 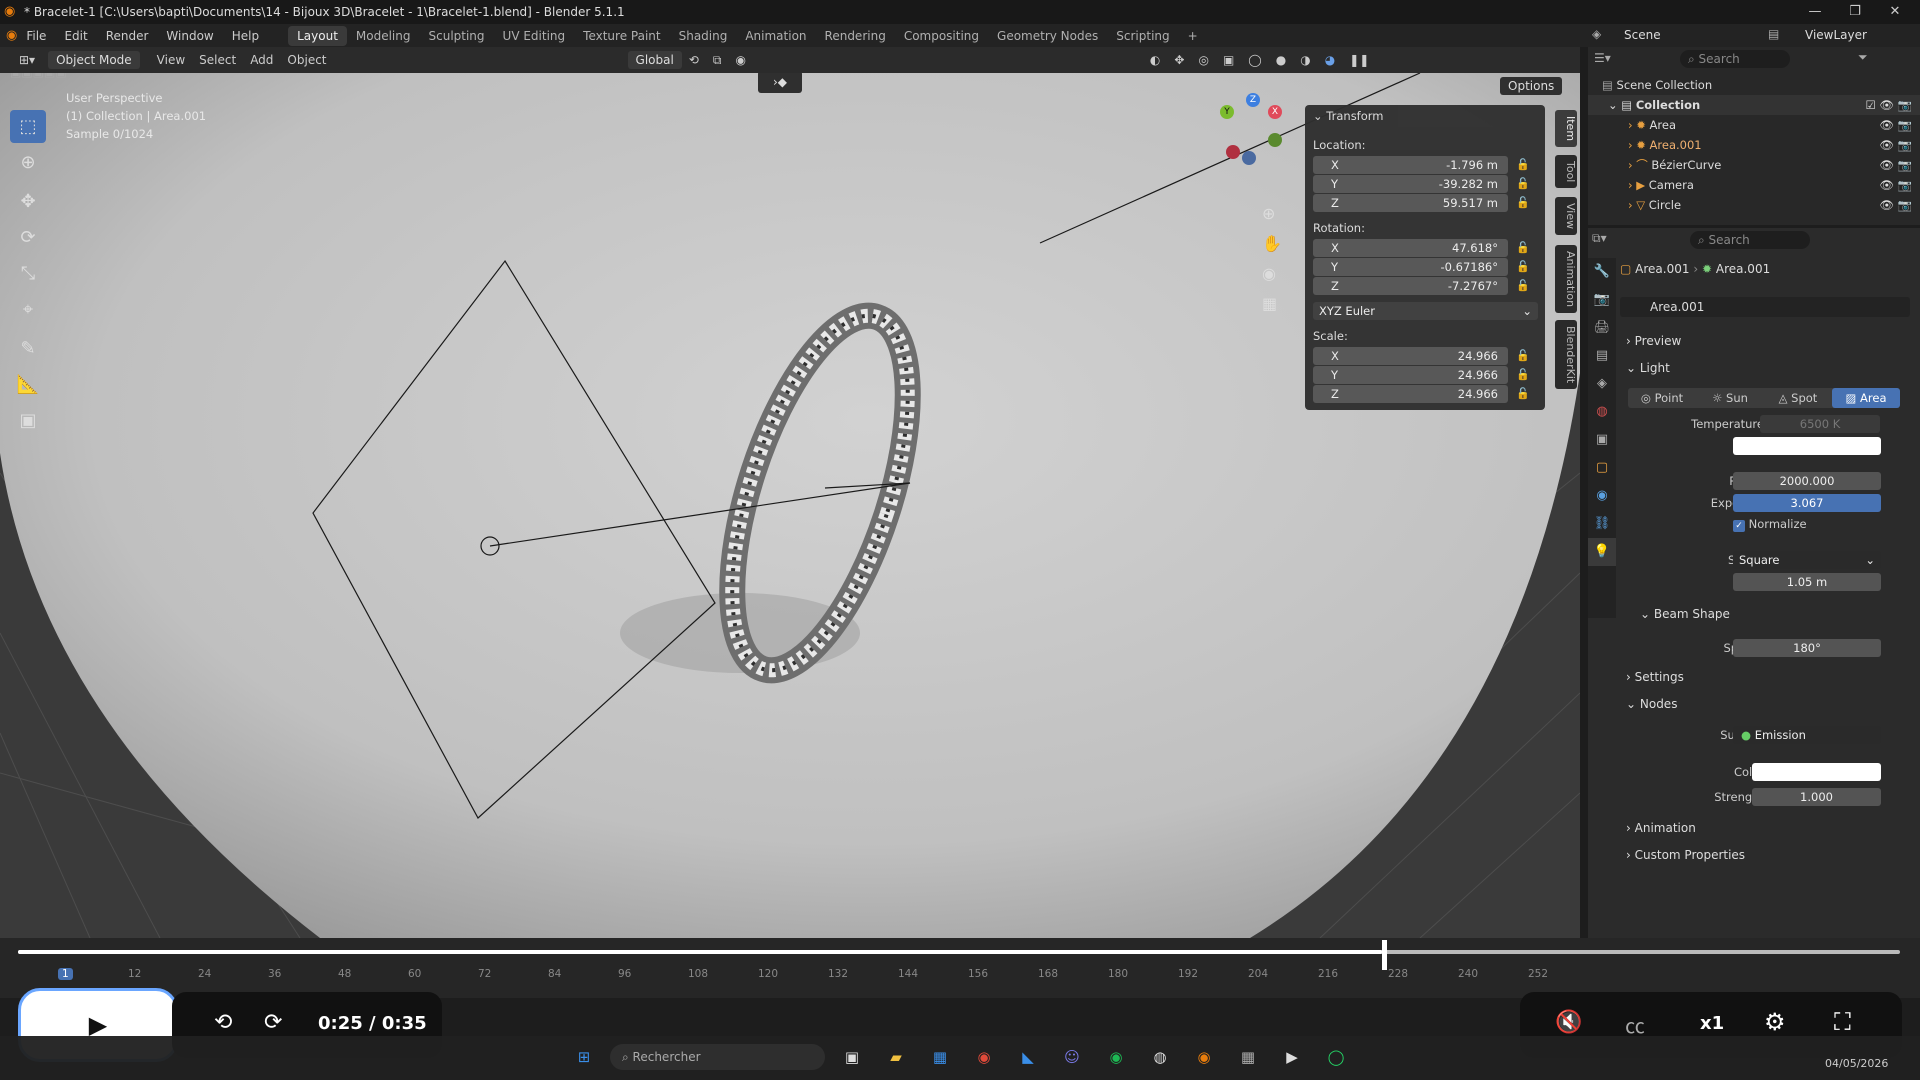 What do you see at coordinates (1248, 1057) in the screenshot?
I see `calculator-icon: ▦` at bounding box center [1248, 1057].